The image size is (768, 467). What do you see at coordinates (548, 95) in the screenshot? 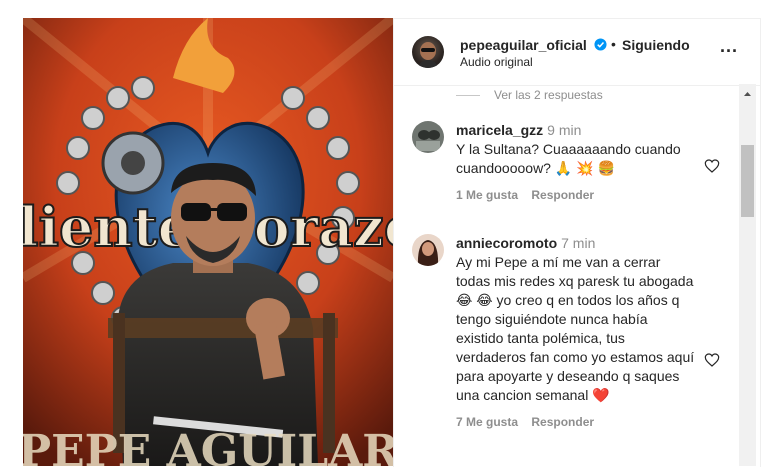
I see `view-replies-label: Ver las 2 respuestas` at bounding box center [548, 95].